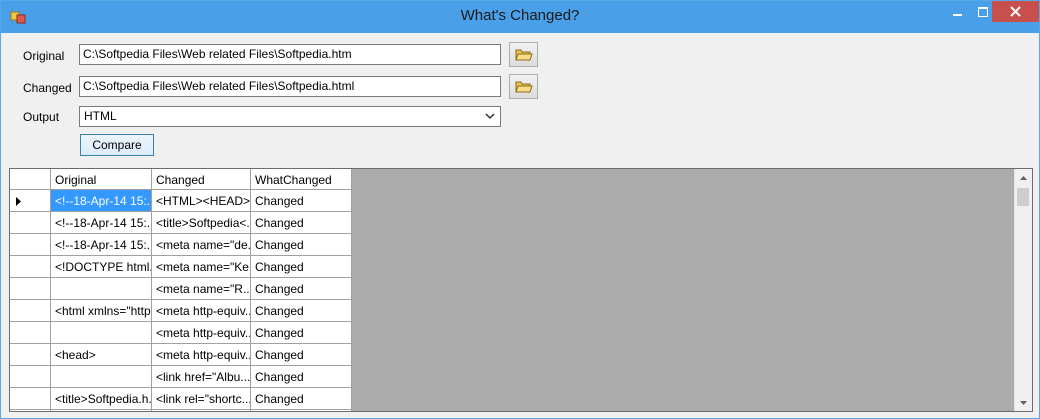  What do you see at coordinates (301, 410) in the screenshot?
I see `cell-whatchanged` at bounding box center [301, 410].